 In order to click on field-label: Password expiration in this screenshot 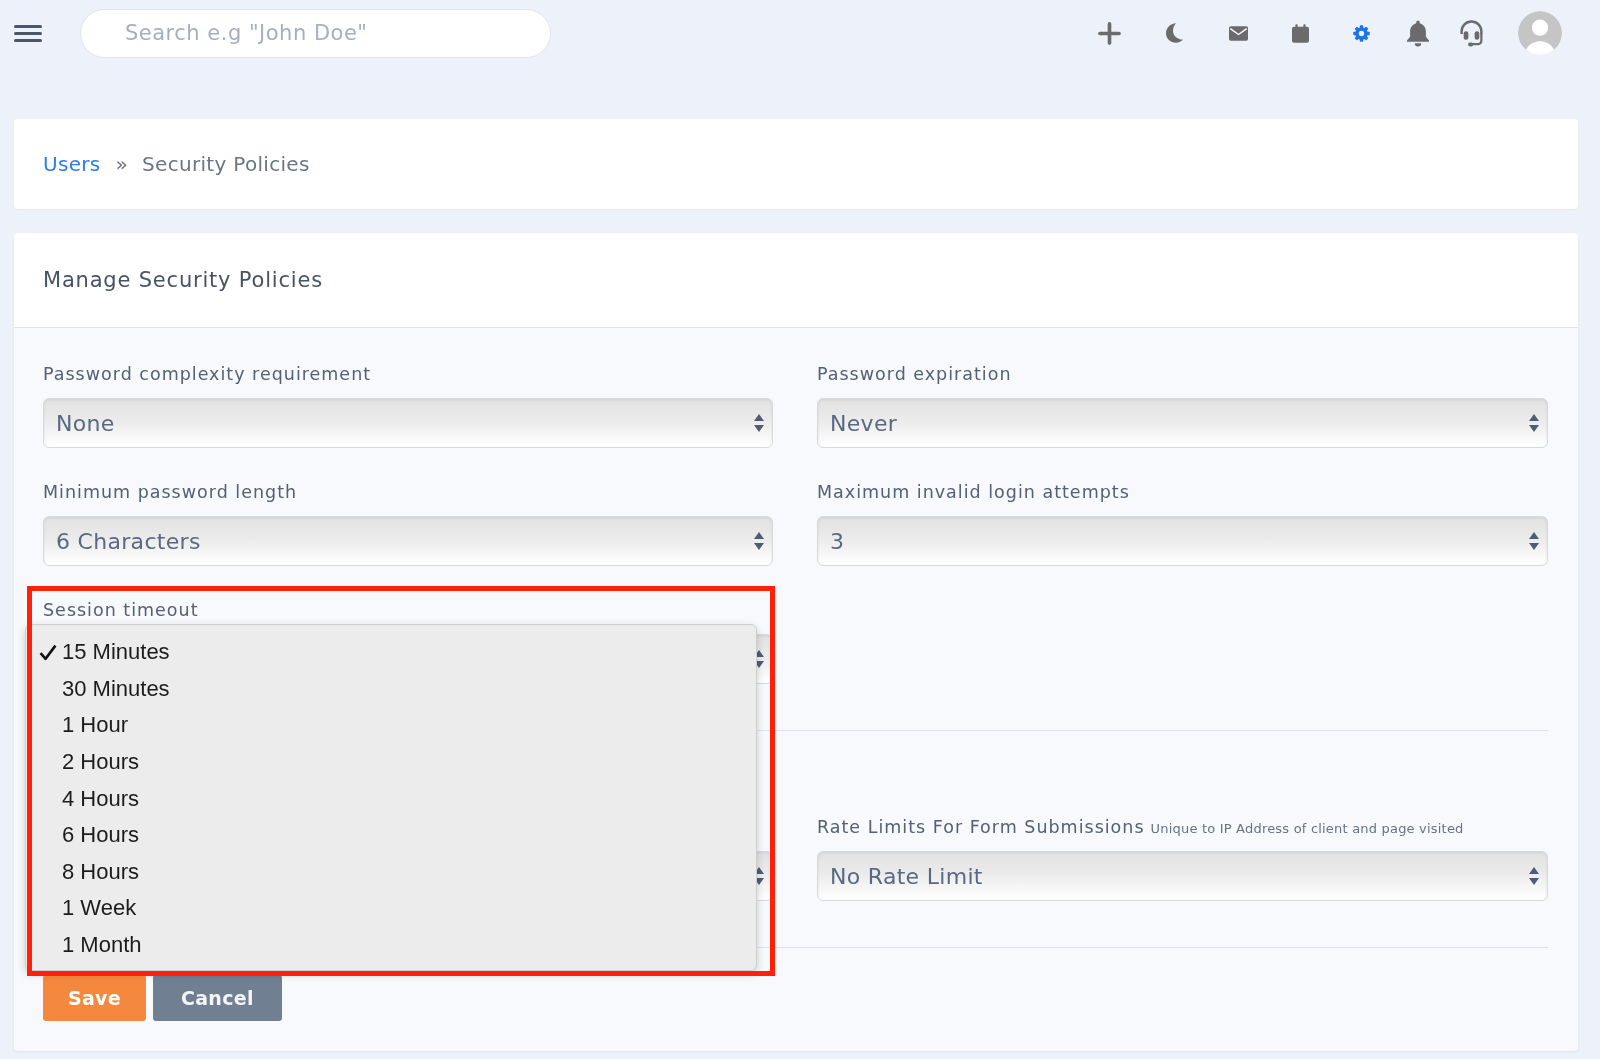, I will do `click(914, 374)`.